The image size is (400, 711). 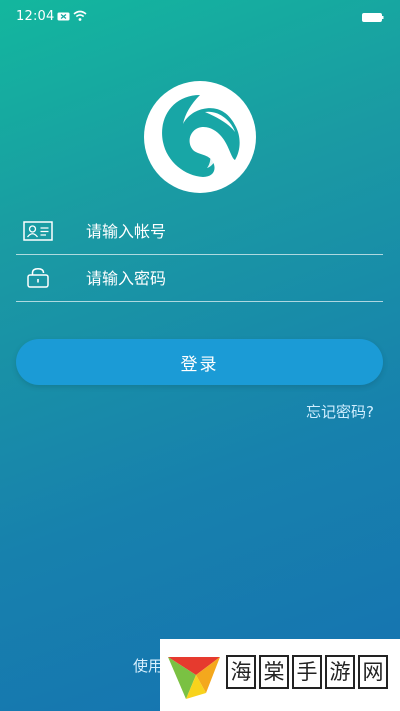 What do you see at coordinates (35, 16) in the screenshot?
I see `status-time: 12:04` at bounding box center [35, 16].